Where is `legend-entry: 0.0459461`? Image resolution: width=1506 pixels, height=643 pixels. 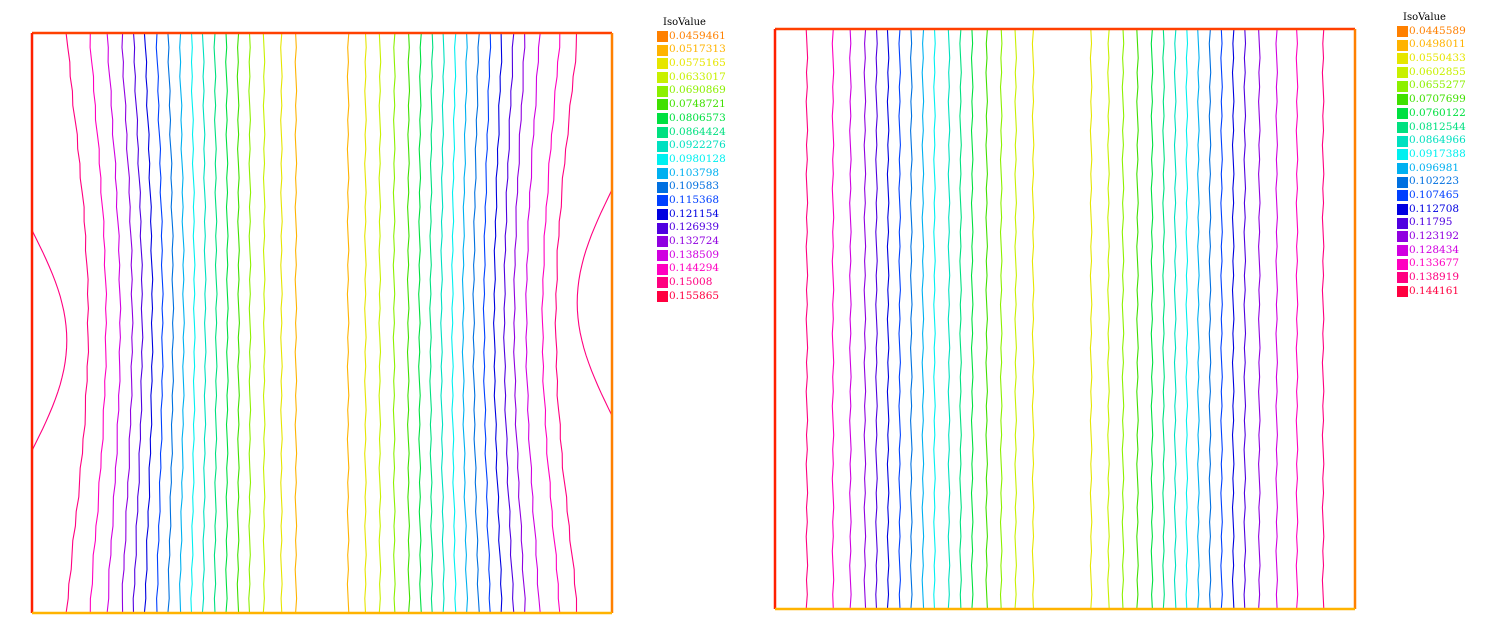
legend-entry: 0.0459461 is located at coordinates (691, 37).